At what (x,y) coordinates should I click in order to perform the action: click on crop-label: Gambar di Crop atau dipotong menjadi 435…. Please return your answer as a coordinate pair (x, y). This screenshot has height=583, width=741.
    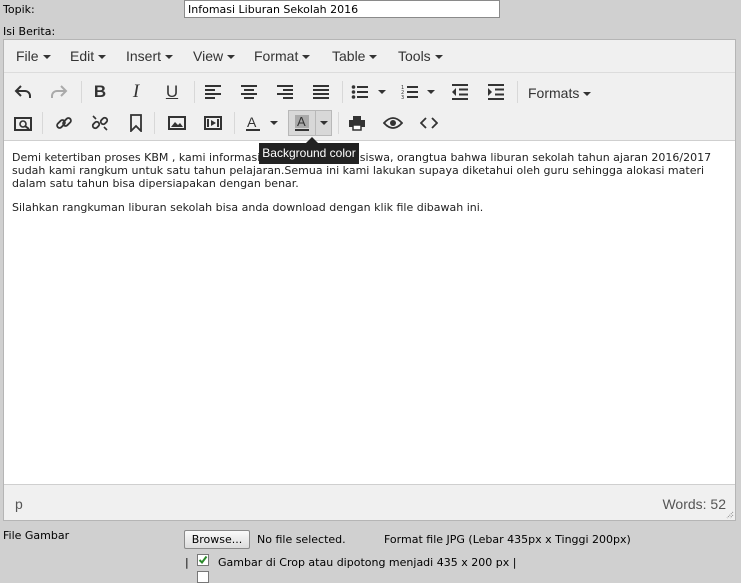
    Looking at the image, I should click on (367, 562).